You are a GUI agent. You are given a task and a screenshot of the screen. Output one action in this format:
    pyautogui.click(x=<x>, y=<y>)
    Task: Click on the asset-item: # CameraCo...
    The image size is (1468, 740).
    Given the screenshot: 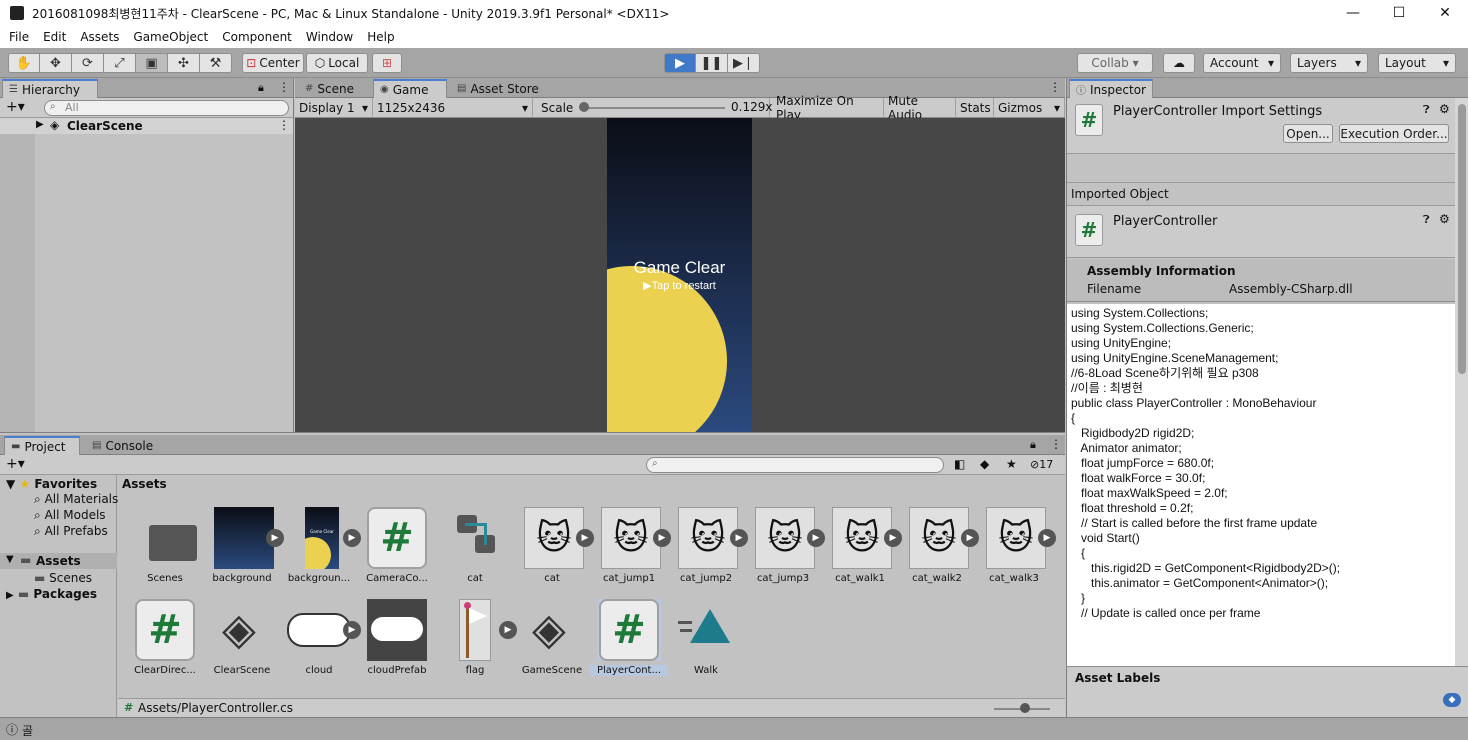 What is the action you would take?
    pyautogui.click(x=397, y=545)
    